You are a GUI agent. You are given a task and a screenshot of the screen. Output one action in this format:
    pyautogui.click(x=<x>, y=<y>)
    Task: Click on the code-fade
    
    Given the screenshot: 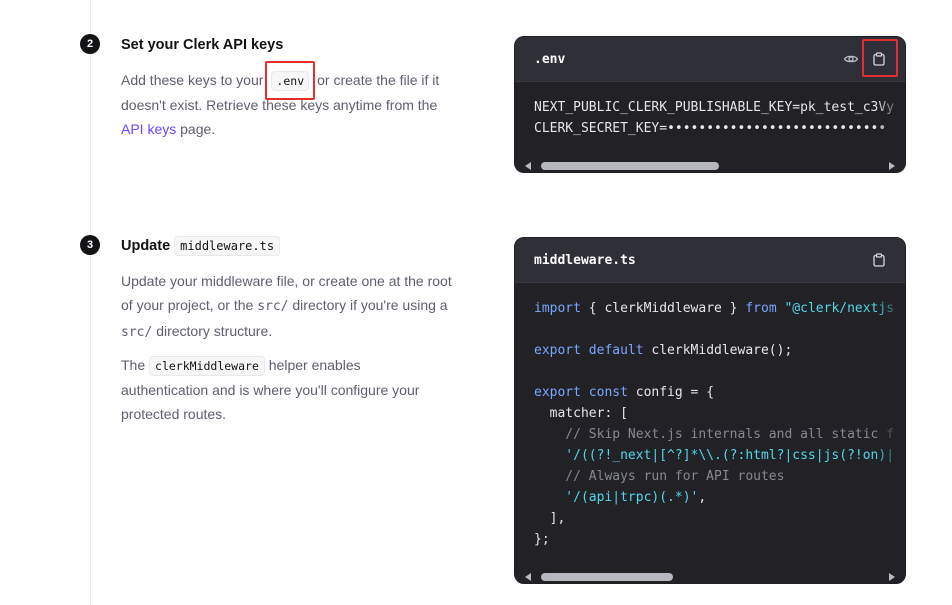 What is the action you would take?
    pyautogui.click(x=890, y=433)
    